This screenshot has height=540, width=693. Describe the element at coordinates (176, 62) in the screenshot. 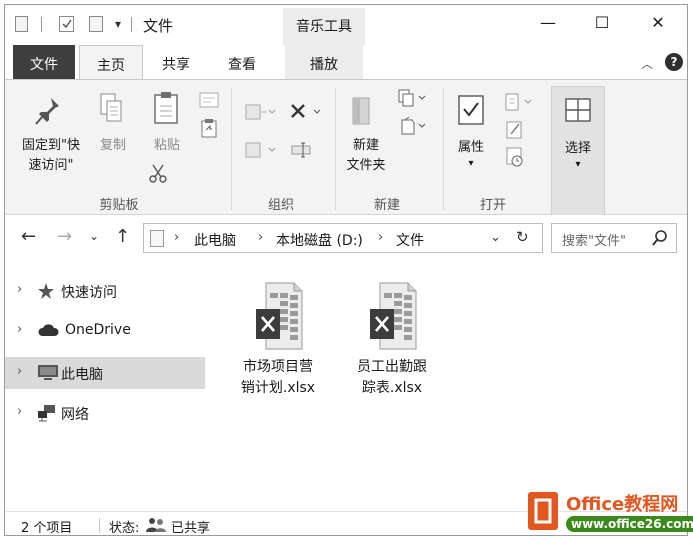

I see `tab-share: 共享` at that location.